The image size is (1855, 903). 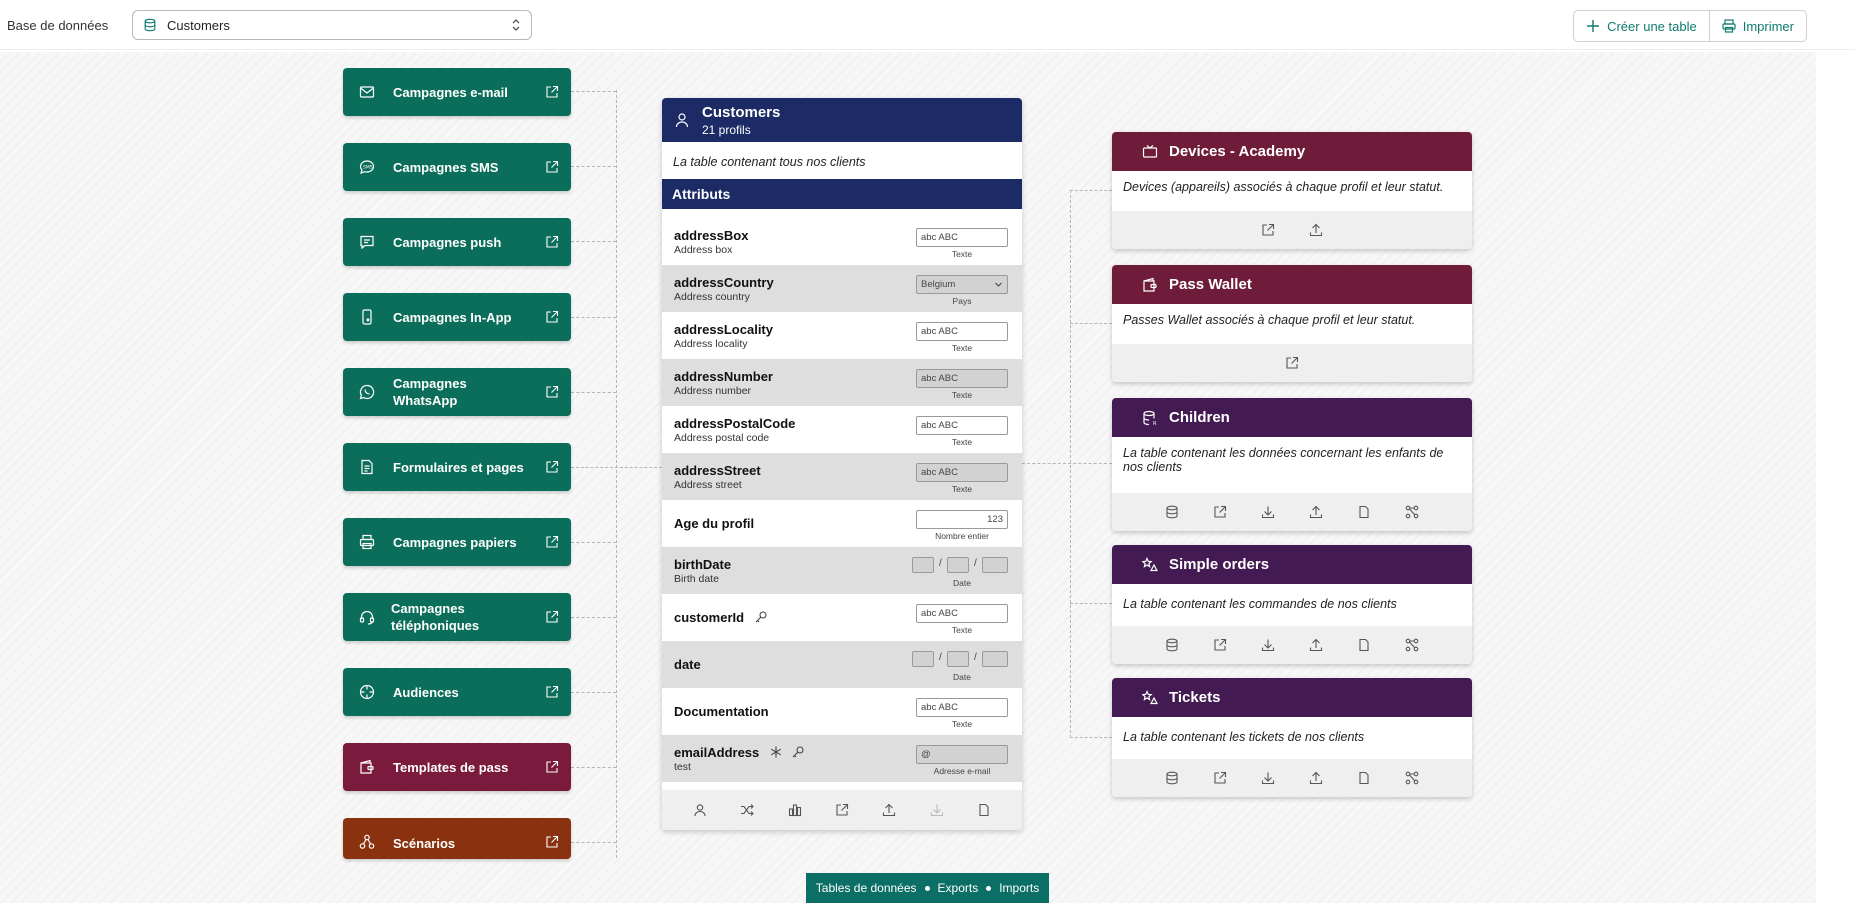 I want to click on related-table-actions, so click(x=1292, y=778).